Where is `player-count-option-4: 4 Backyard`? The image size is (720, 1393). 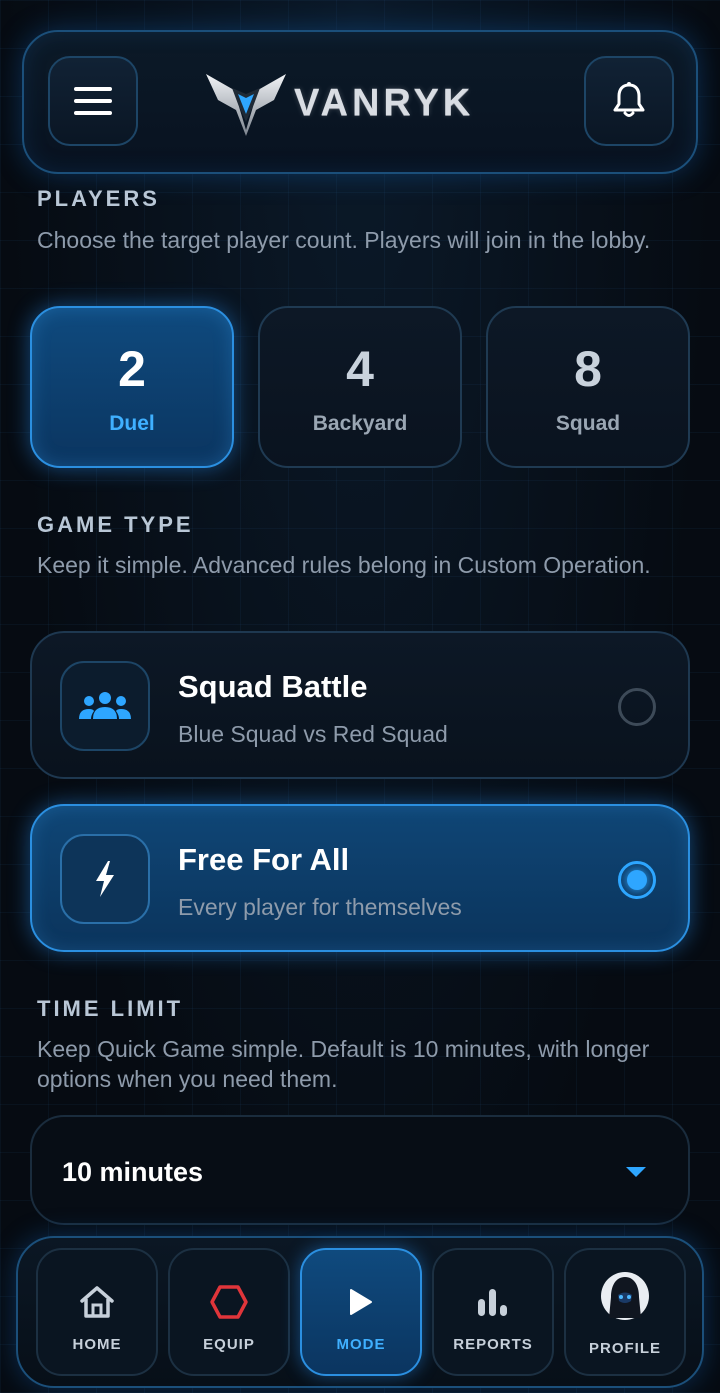 player-count-option-4: 4 Backyard is located at coordinates (360, 387).